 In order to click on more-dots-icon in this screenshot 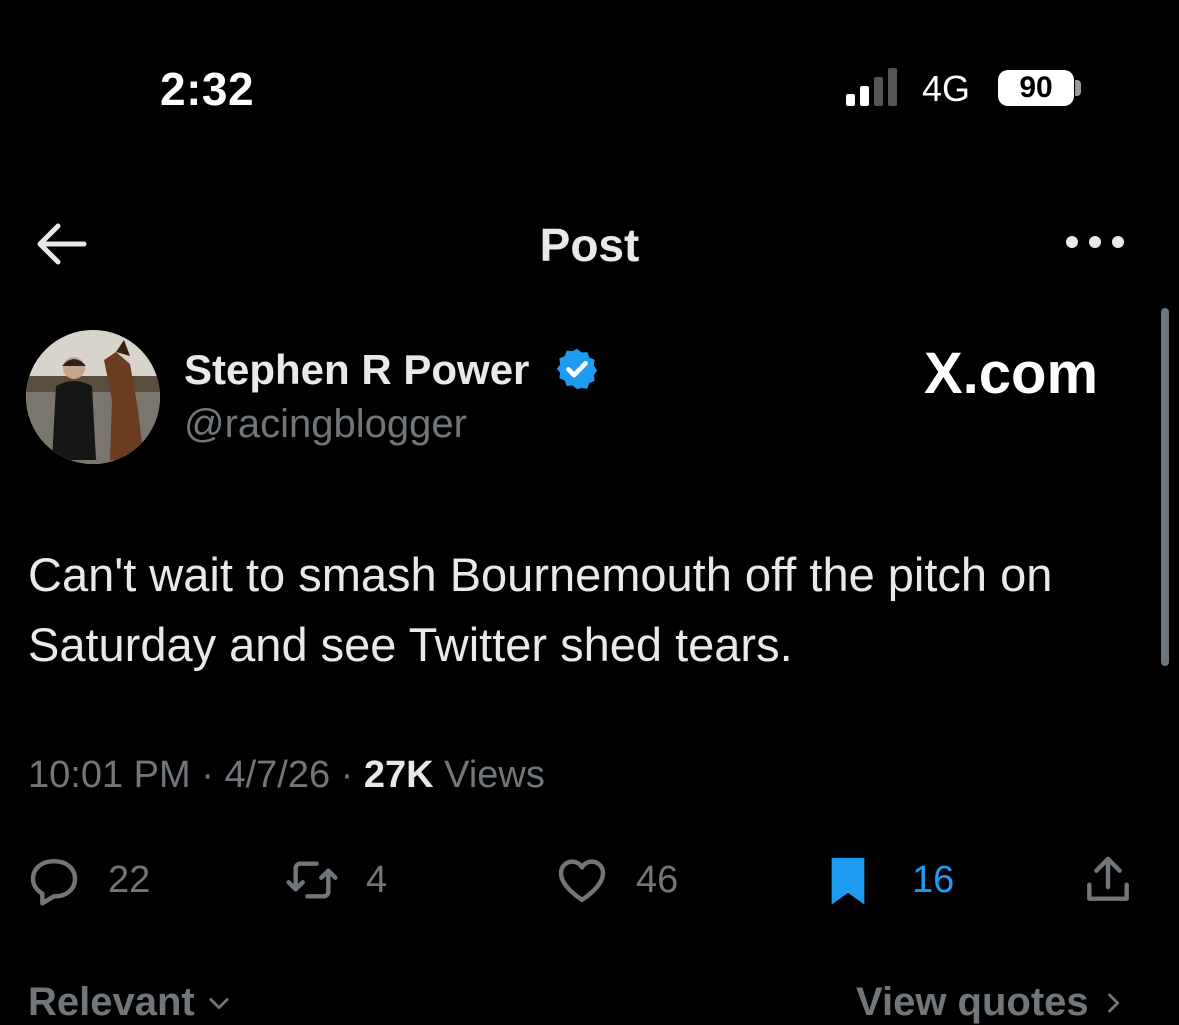, I will do `click(1095, 242)`.